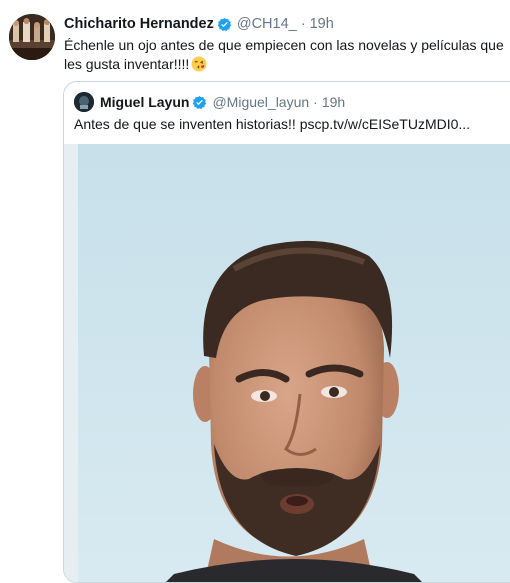 This screenshot has height=583, width=510. What do you see at coordinates (333, 102) in the screenshot?
I see `quoted-tweet-timestamp: 19h` at bounding box center [333, 102].